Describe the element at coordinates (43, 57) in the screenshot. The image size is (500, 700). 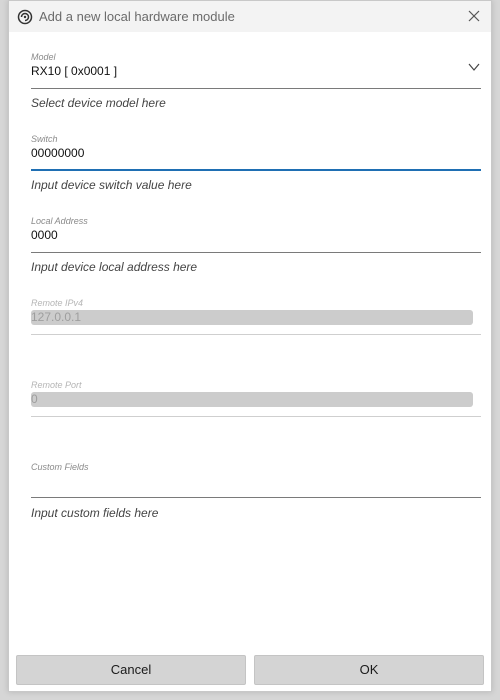
I see `model-label: Model` at that location.